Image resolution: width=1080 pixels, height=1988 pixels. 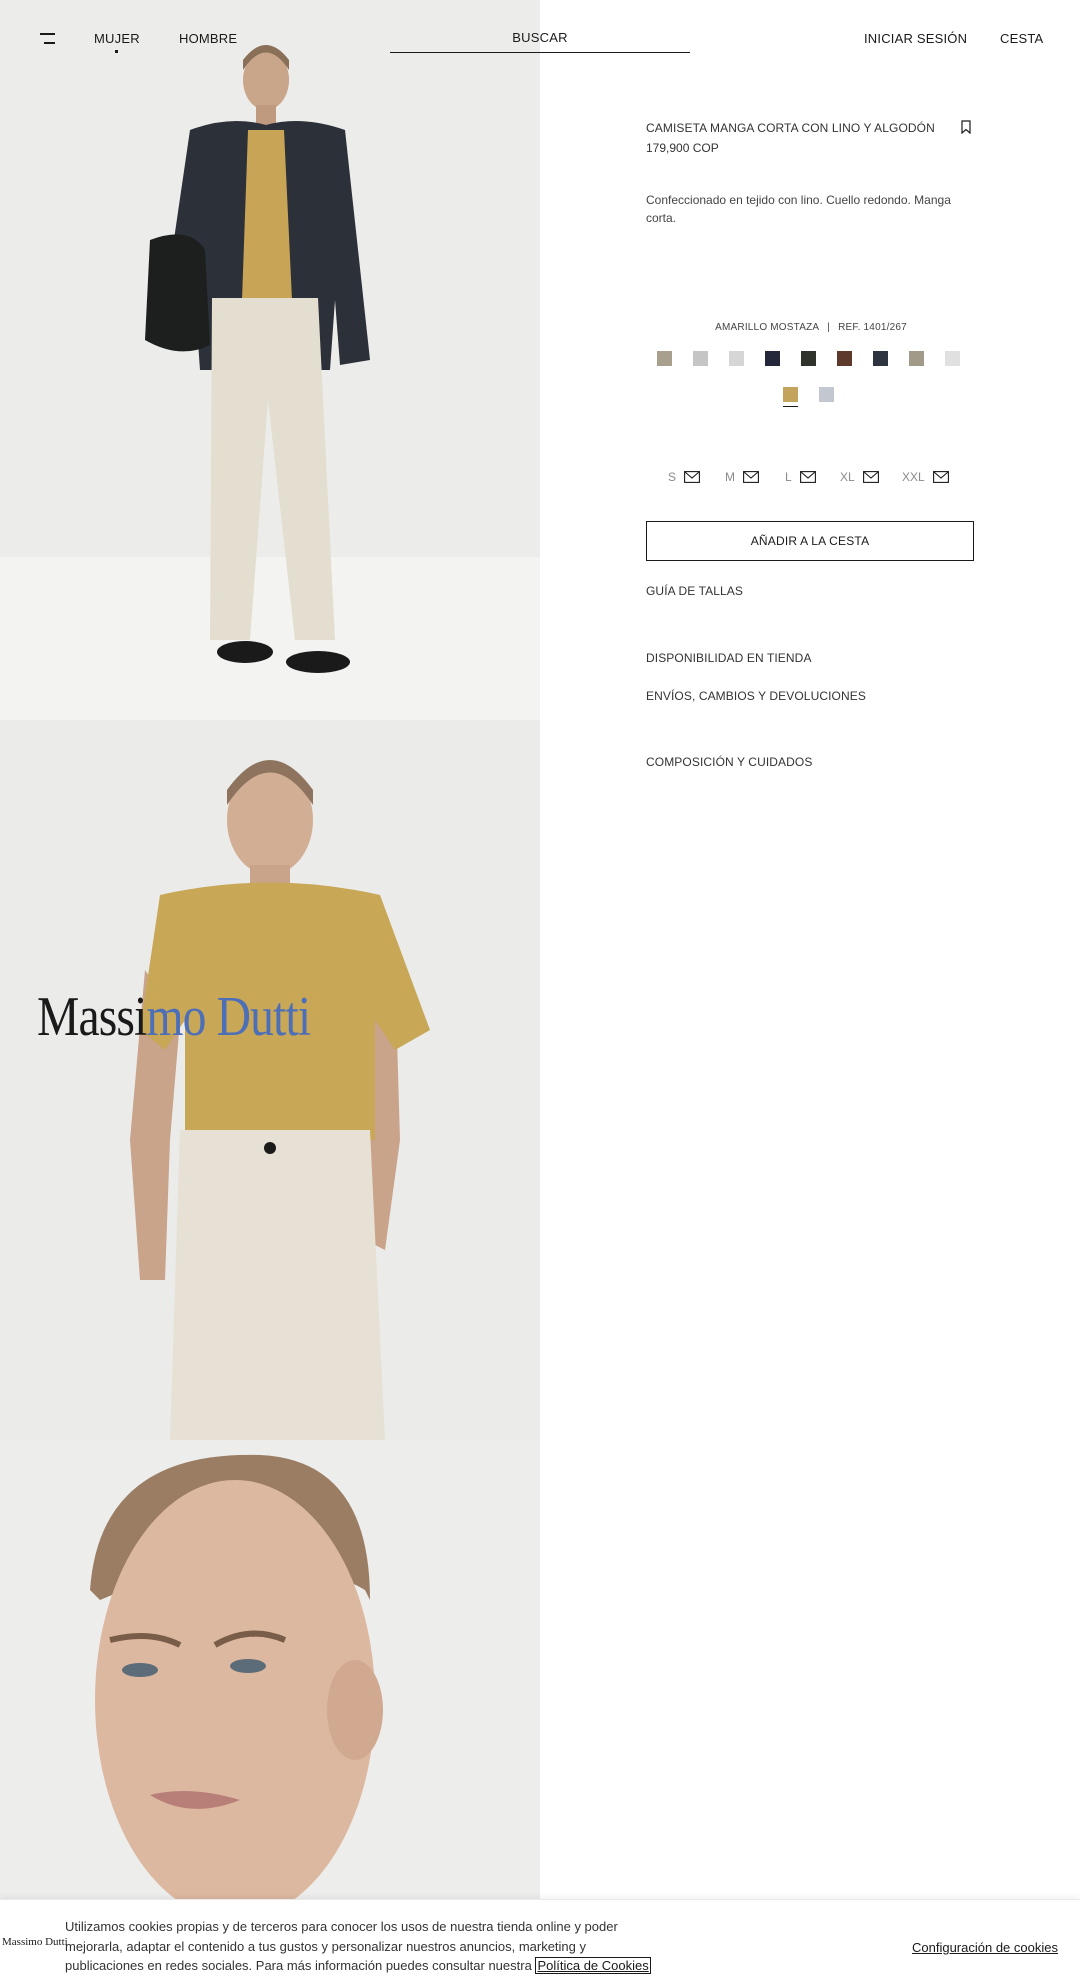 I want to click on menu-icon, so click(x=47, y=39).